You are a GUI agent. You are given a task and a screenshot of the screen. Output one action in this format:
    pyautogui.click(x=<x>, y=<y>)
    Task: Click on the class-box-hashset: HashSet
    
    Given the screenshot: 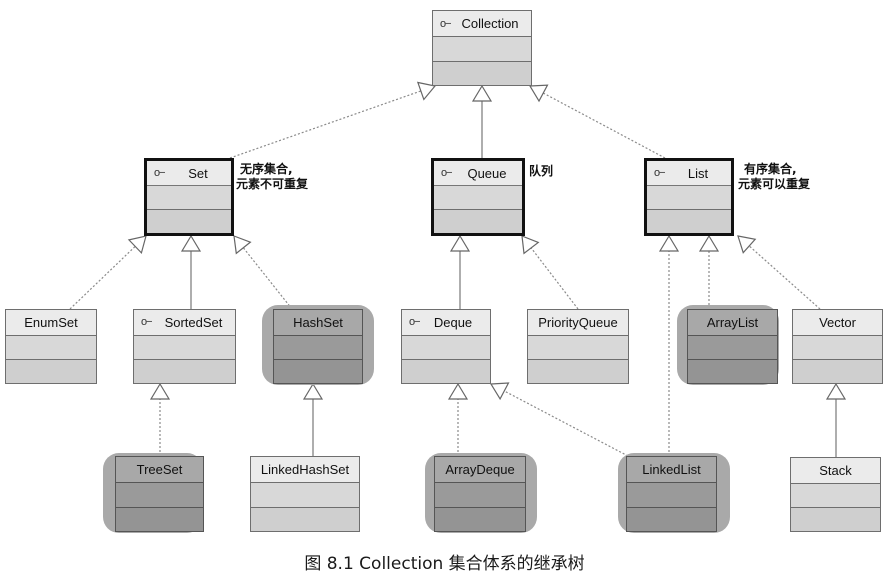 What is the action you would take?
    pyautogui.click(x=318, y=346)
    